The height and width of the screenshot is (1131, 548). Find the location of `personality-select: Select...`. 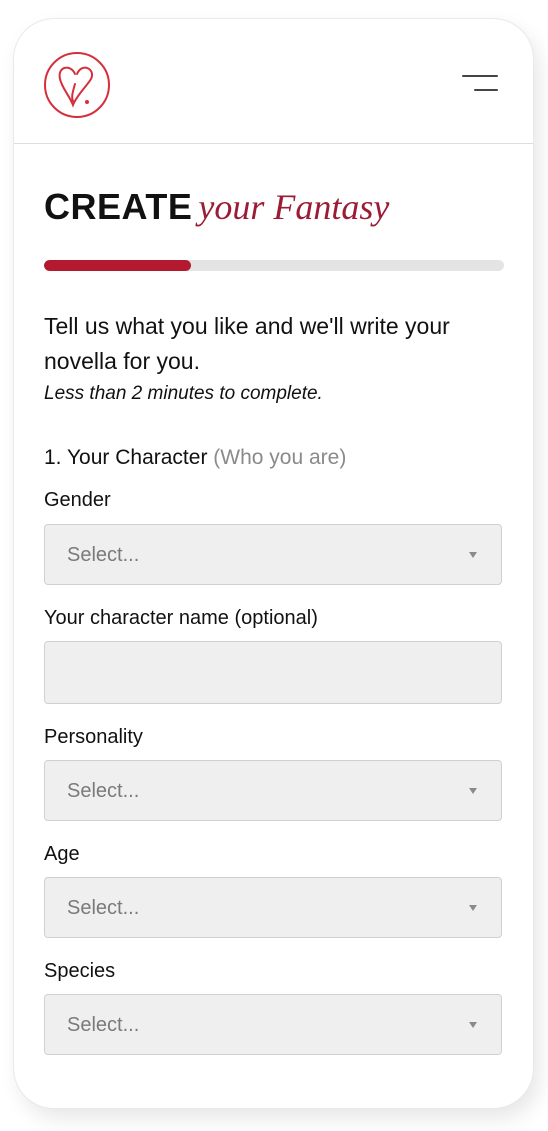

personality-select: Select... is located at coordinates (273, 790).